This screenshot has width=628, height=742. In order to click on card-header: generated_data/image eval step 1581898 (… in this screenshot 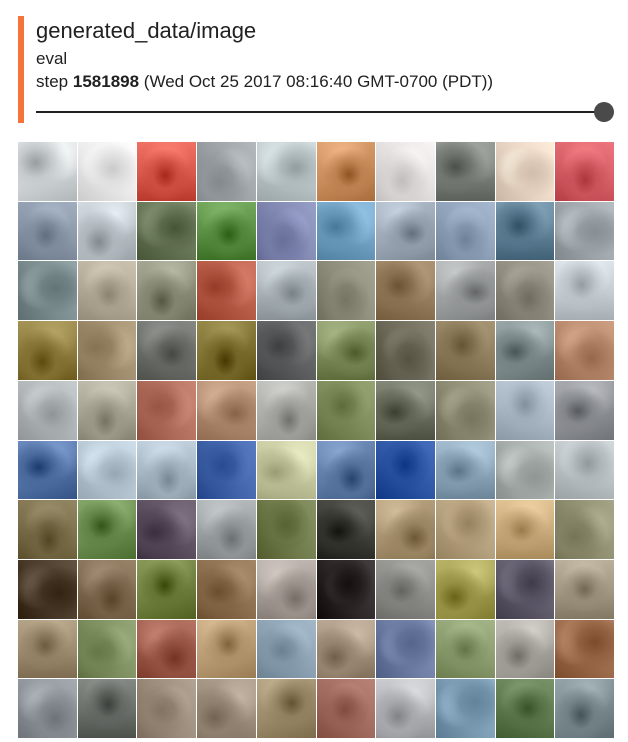, I will do `click(325, 55)`.